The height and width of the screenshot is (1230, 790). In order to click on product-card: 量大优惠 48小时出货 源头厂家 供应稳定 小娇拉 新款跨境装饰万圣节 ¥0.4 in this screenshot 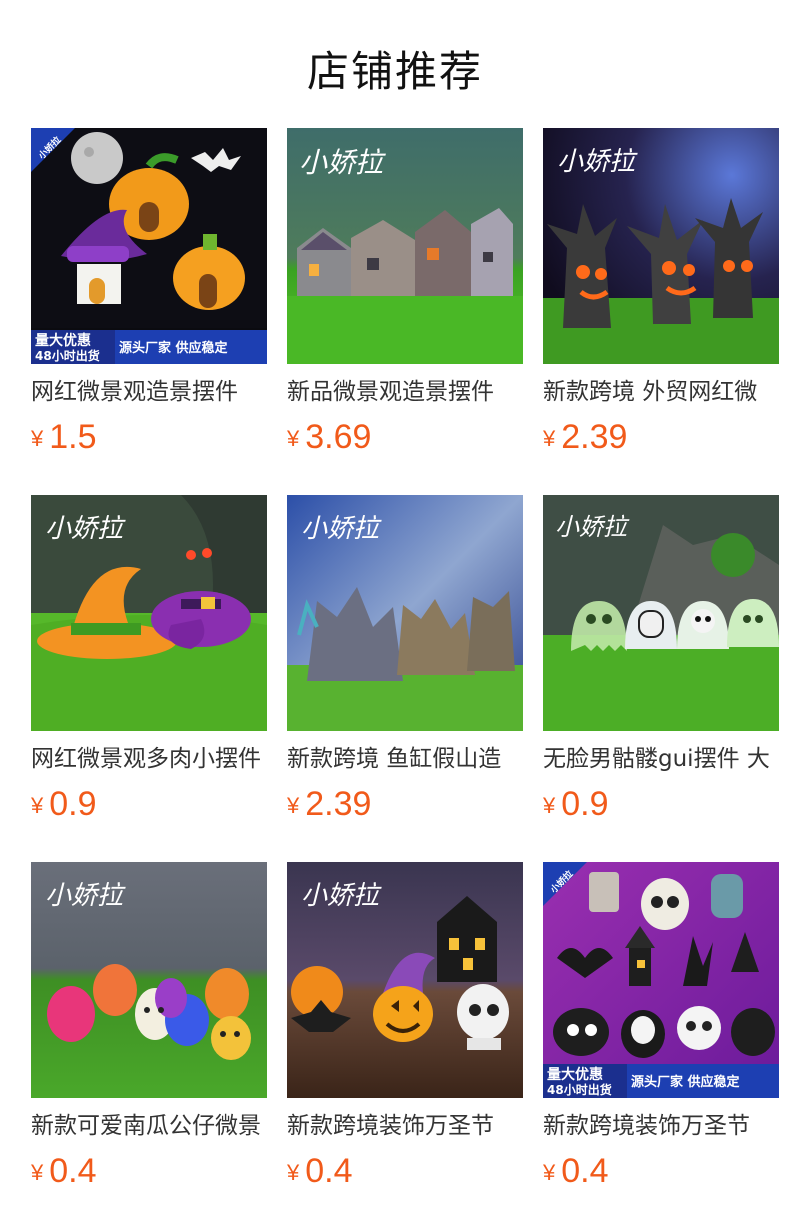, I will do `click(661, 1030)`.